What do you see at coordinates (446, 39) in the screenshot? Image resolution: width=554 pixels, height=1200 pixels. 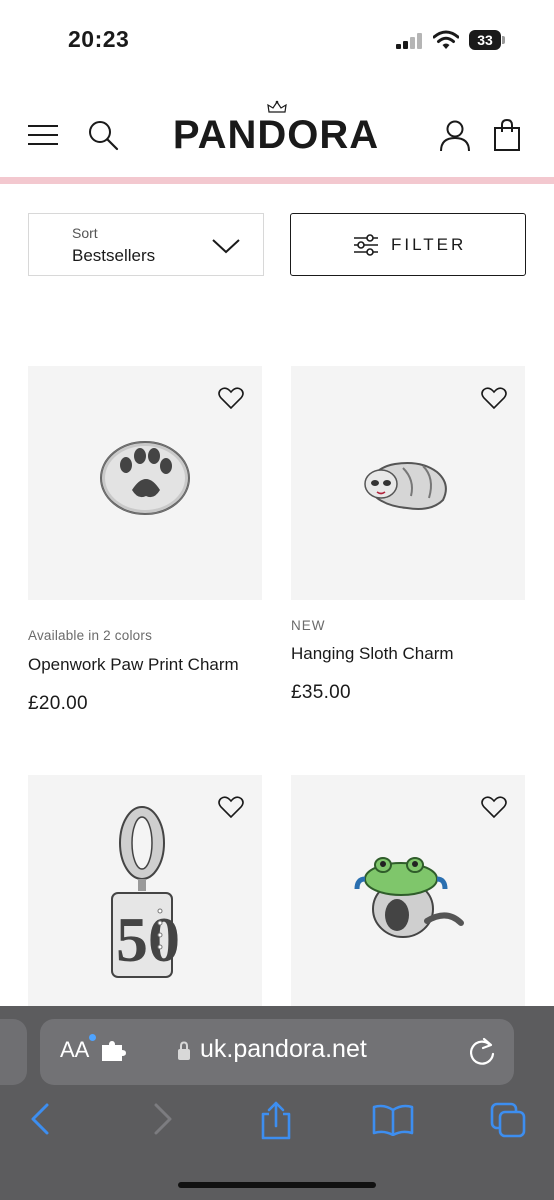 I see `wifi-icon` at bounding box center [446, 39].